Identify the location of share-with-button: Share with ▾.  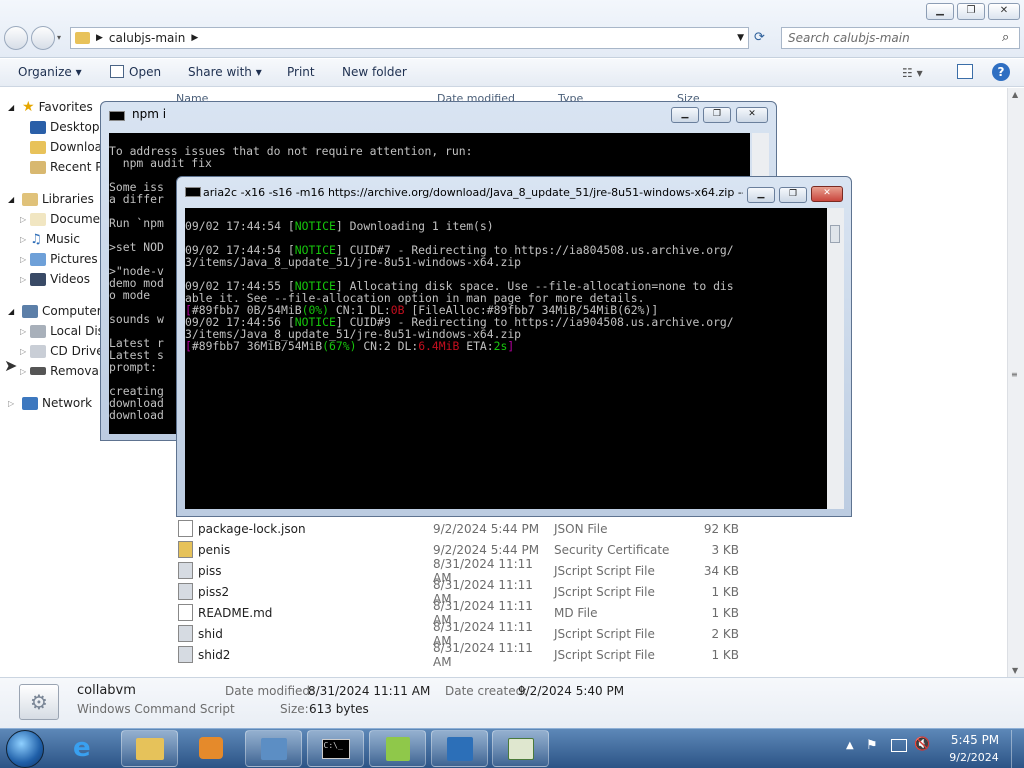
(225, 72).